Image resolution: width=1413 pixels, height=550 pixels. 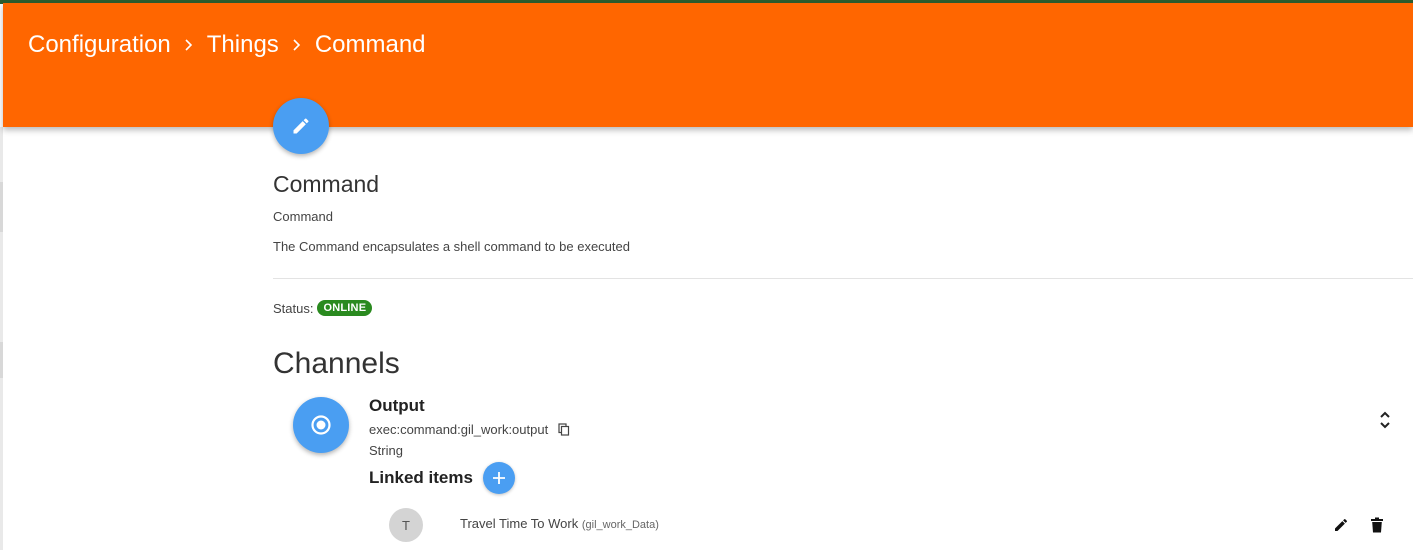 What do you see at coordinates (336, 363) in the screenshot?
I see `channels-heading: Channels` at bounding box center [336, 363].